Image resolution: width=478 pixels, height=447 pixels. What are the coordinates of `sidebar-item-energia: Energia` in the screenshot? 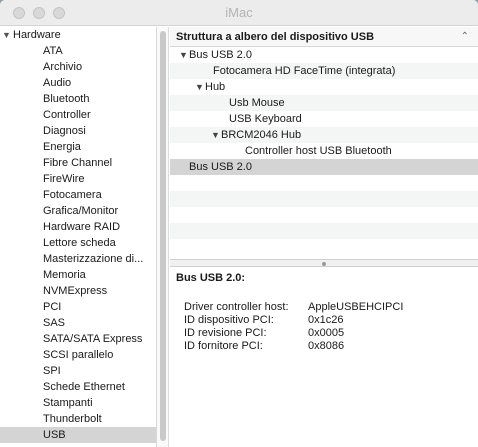 It's located at (78, 147).